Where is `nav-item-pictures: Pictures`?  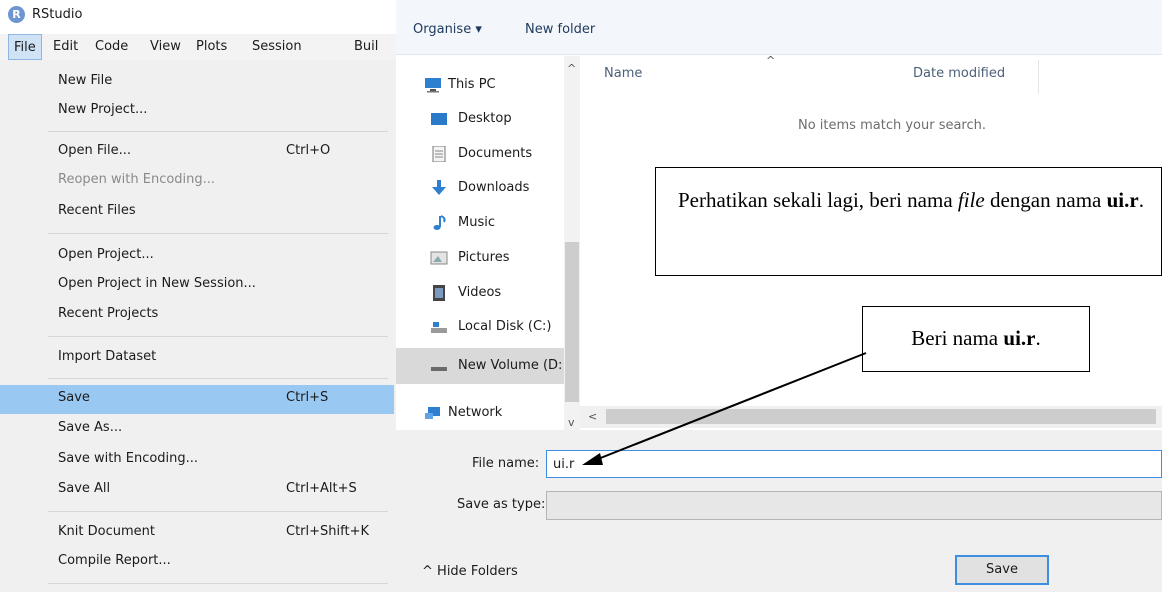 nav-item-pictures: Pictures is located at coordinates (481, 258).